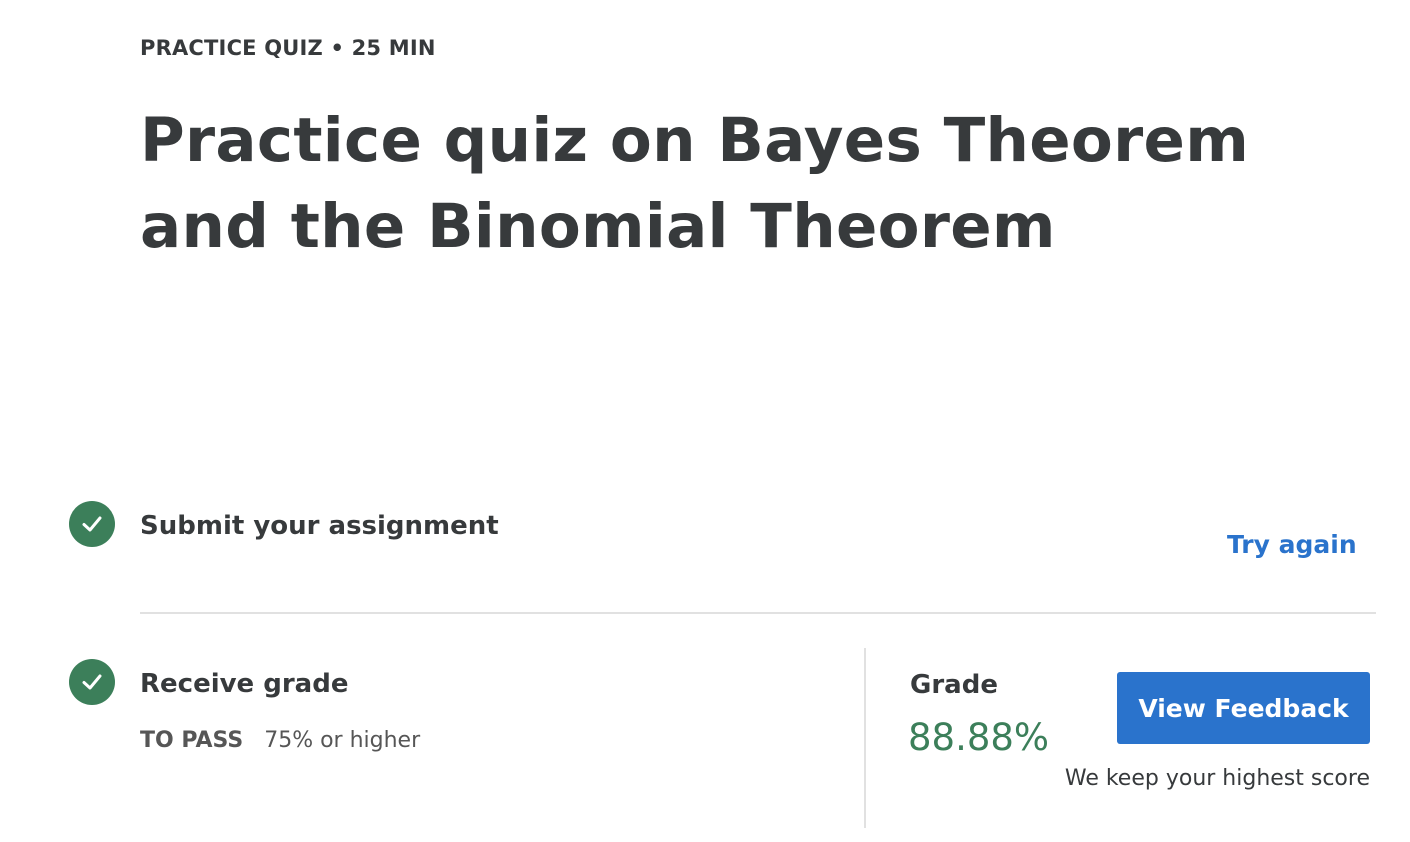 Image resolution: width=1410 pixels, height=842 pixels. I want to click on pass-label: TO PASS, so click(192, 740).